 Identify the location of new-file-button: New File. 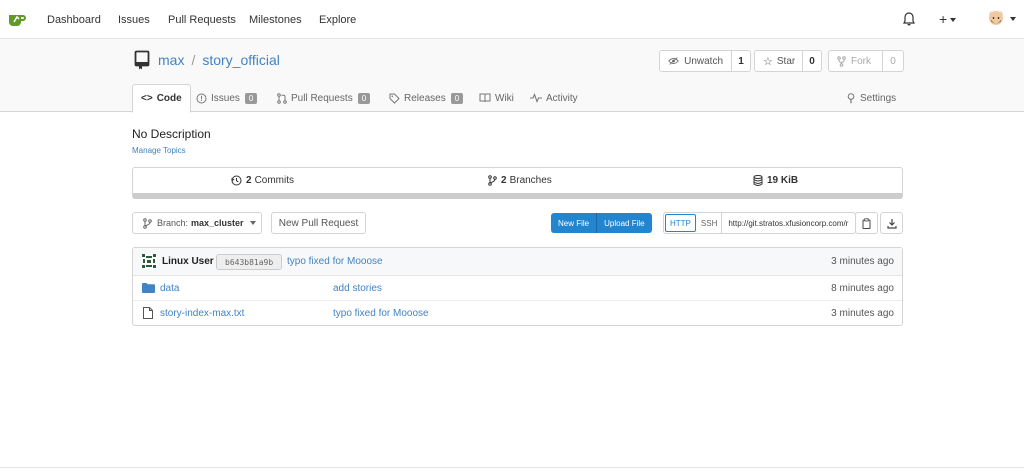
(573, 223).